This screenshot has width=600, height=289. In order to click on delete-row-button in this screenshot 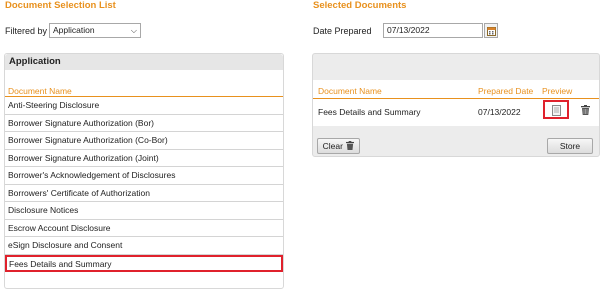, I will do `click(585, 111)`.